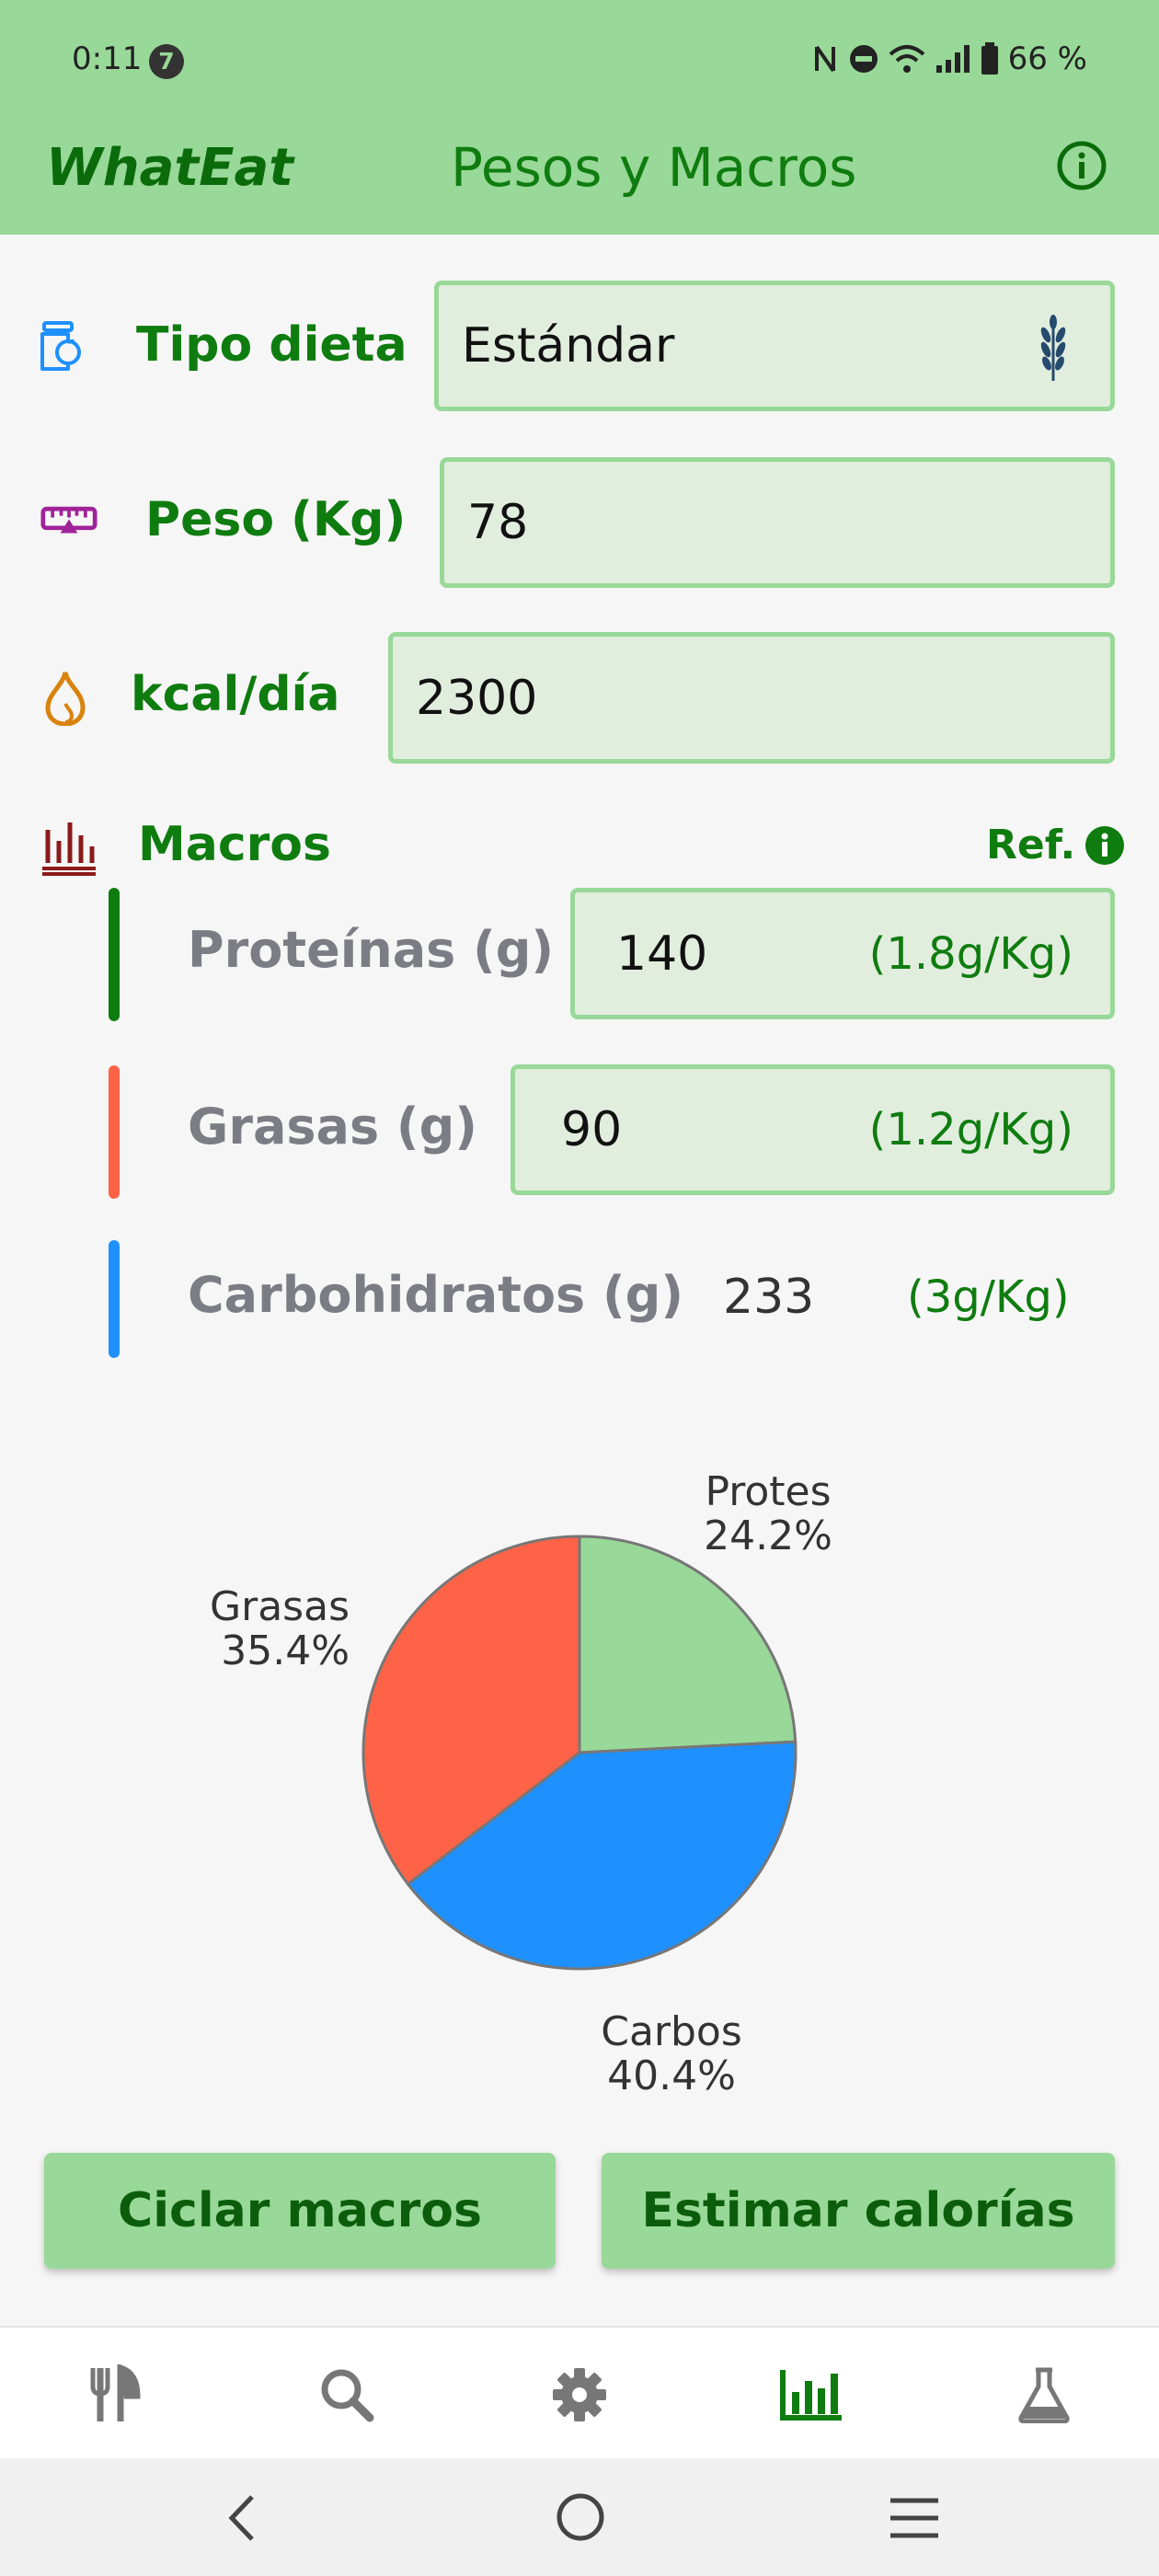 The height and width of the screenshot is (2576, 1159). I want to click on weight-input: 78, so click(777, 522).